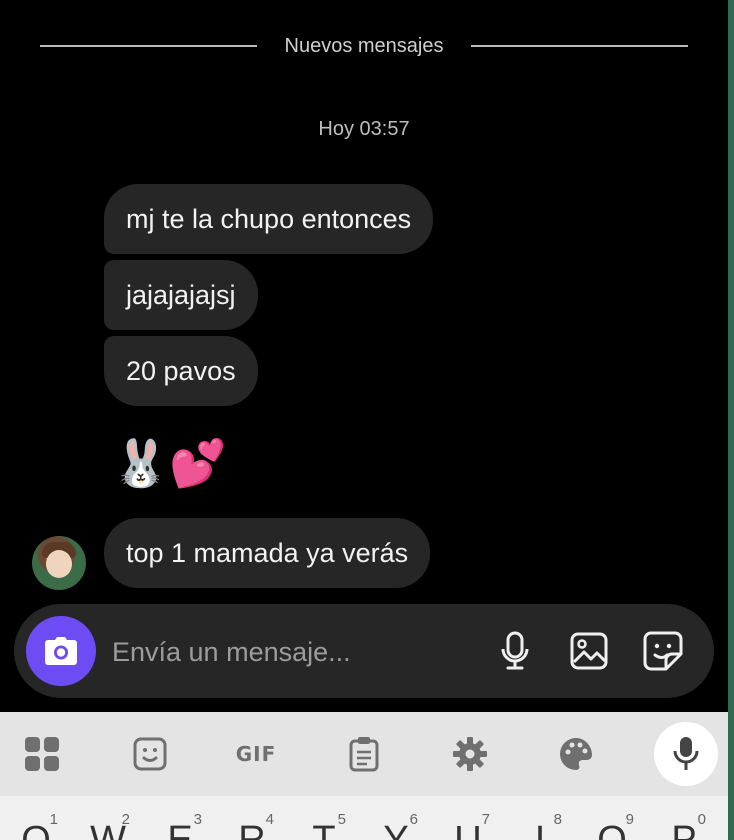  I want to click on sticker-smile-icon, so click(150, 754).